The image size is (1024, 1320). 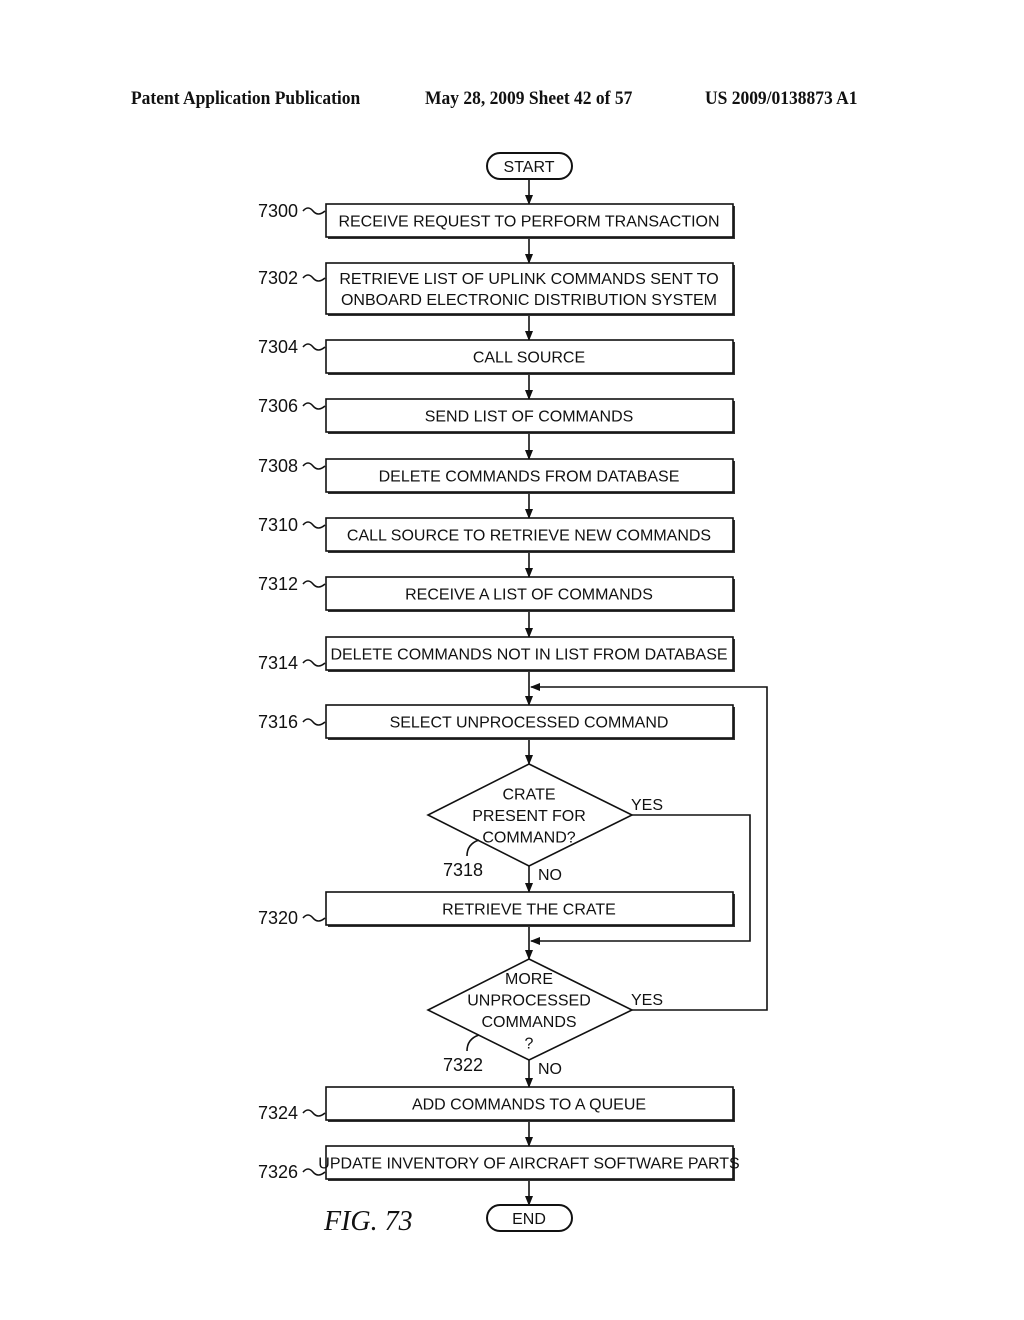 I want to click on process-step-7304: CALL SOURCE 7304, so click(x=496, y=356).